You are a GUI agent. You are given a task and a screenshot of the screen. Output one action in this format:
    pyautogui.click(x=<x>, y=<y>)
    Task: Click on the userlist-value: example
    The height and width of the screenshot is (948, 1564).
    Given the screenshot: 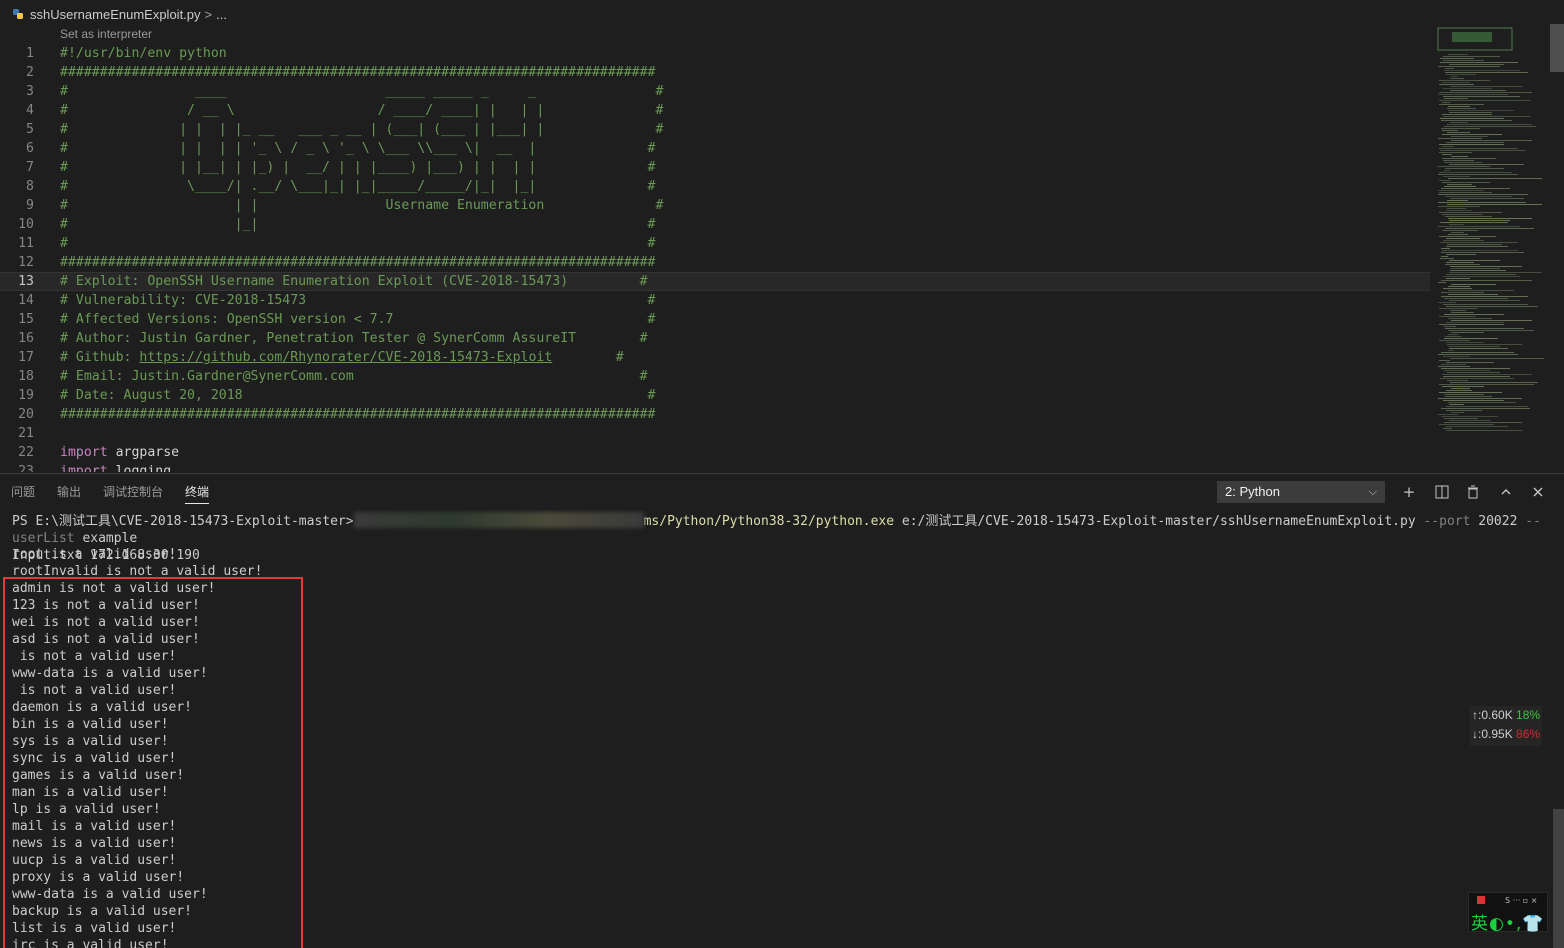 What is the action you would take?
    pyautogui.click(x=110, y=538)
    